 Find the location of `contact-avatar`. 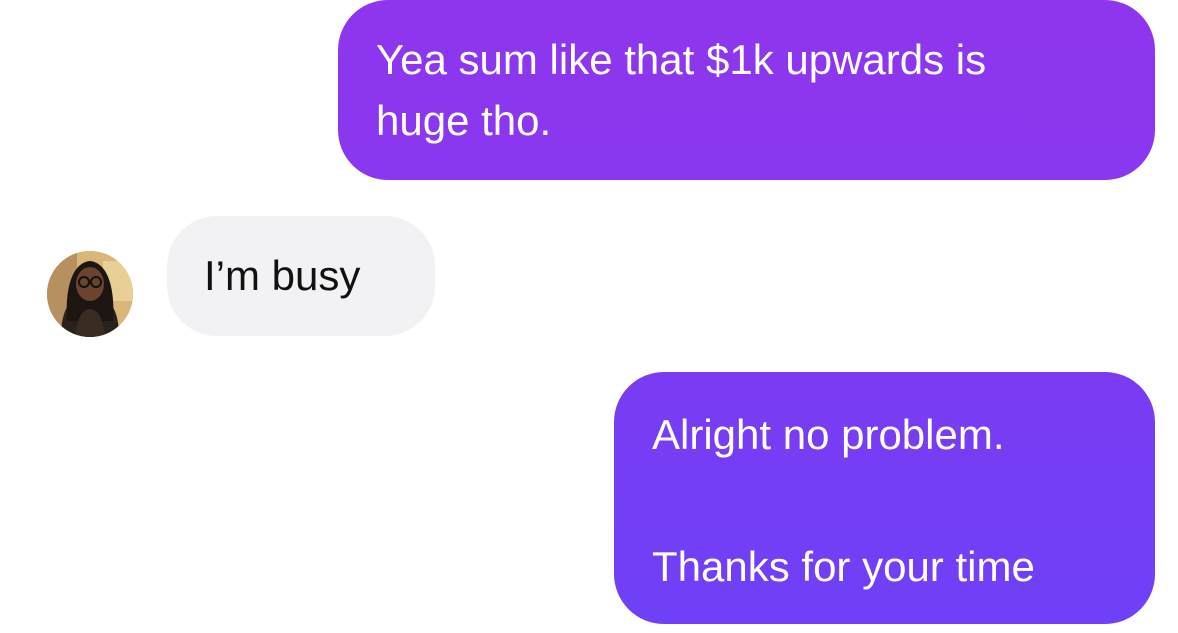

contact-avatar is located at coordinates (90, 294).